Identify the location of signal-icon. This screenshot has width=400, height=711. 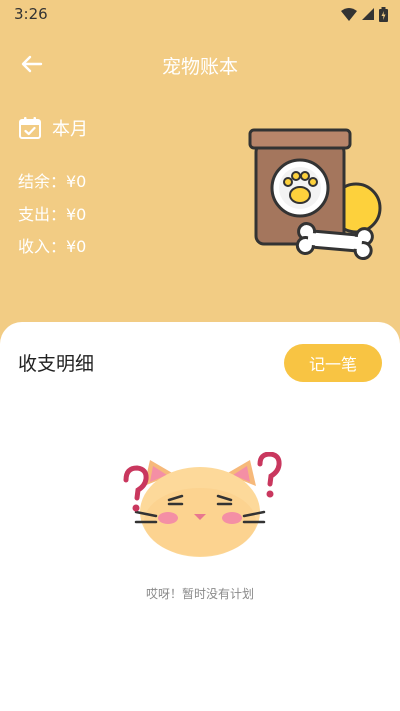
(368, 14).